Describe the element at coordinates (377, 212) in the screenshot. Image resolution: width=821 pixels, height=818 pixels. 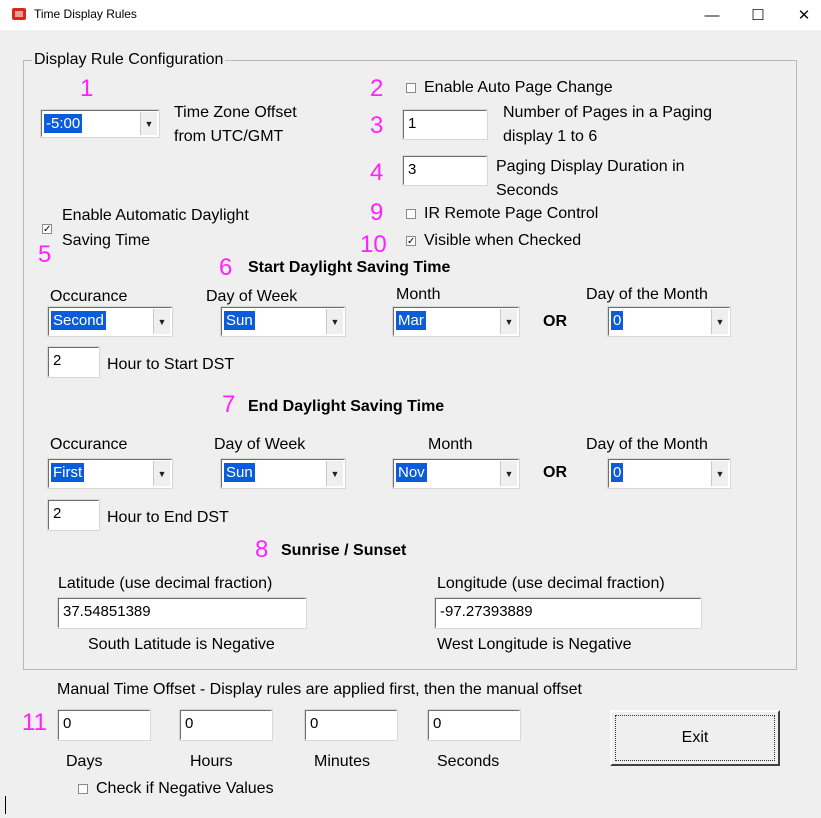
I see `marker-9: 9` at that location.